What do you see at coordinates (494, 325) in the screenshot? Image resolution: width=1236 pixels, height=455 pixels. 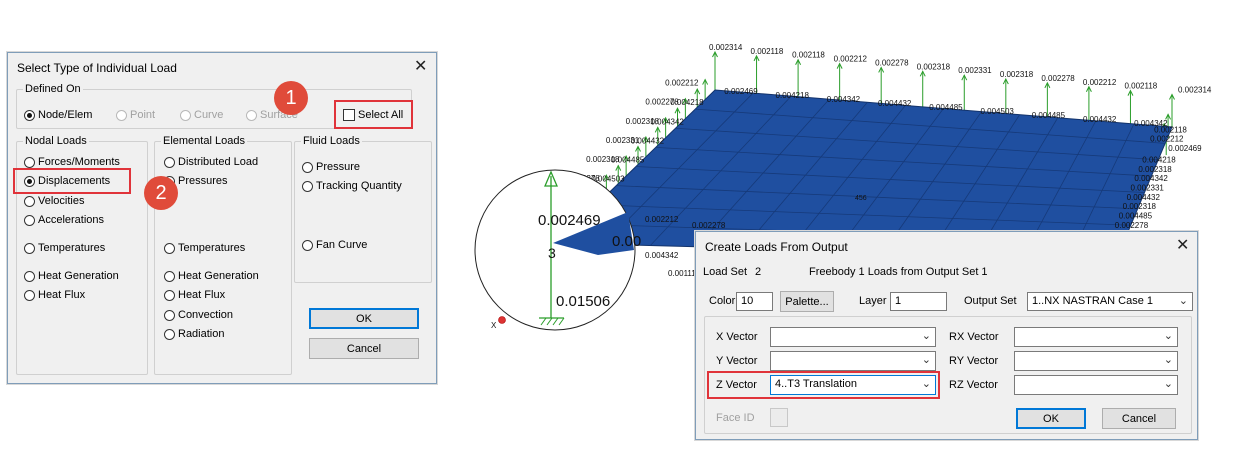 I see `axis-x-label: X` at bounding box center [494, 325].